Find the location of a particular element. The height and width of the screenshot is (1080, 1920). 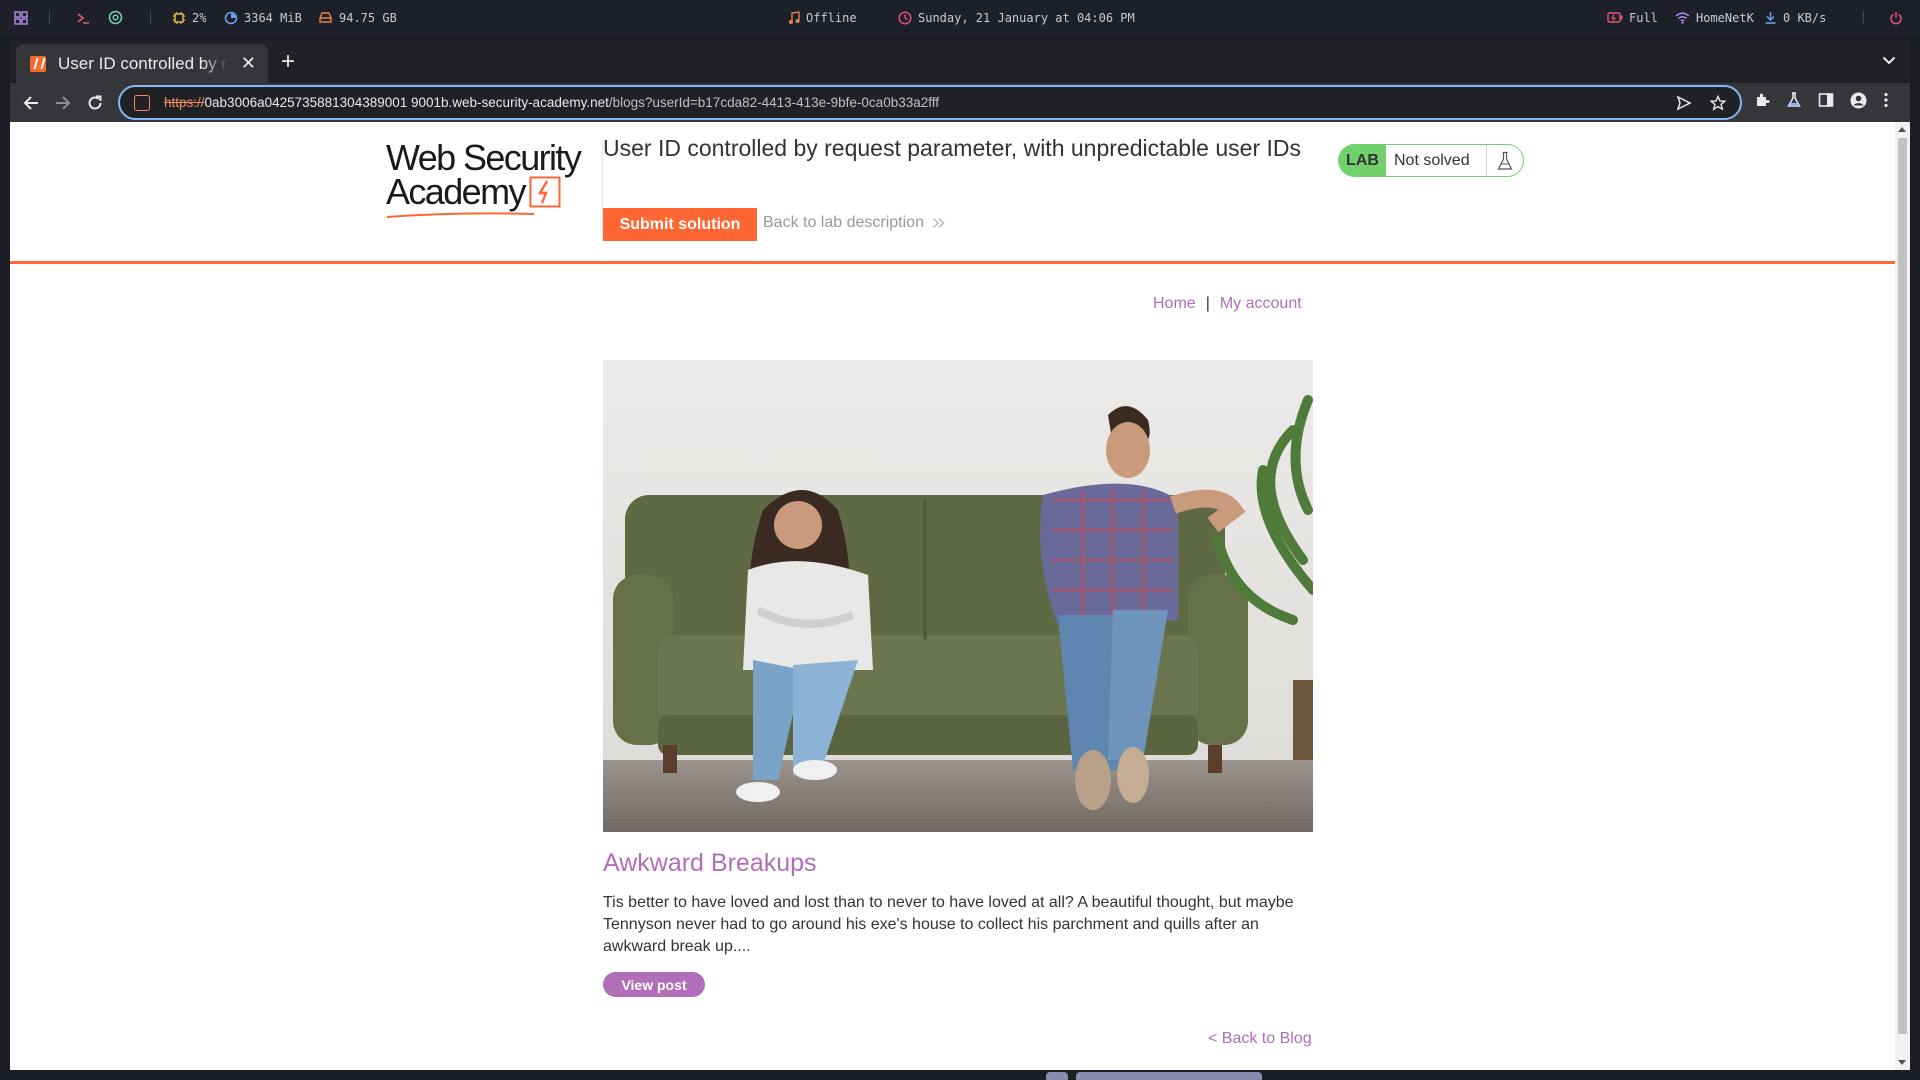

lab-status-widget: LAB Not solved is located at coordinates (1431, 160).